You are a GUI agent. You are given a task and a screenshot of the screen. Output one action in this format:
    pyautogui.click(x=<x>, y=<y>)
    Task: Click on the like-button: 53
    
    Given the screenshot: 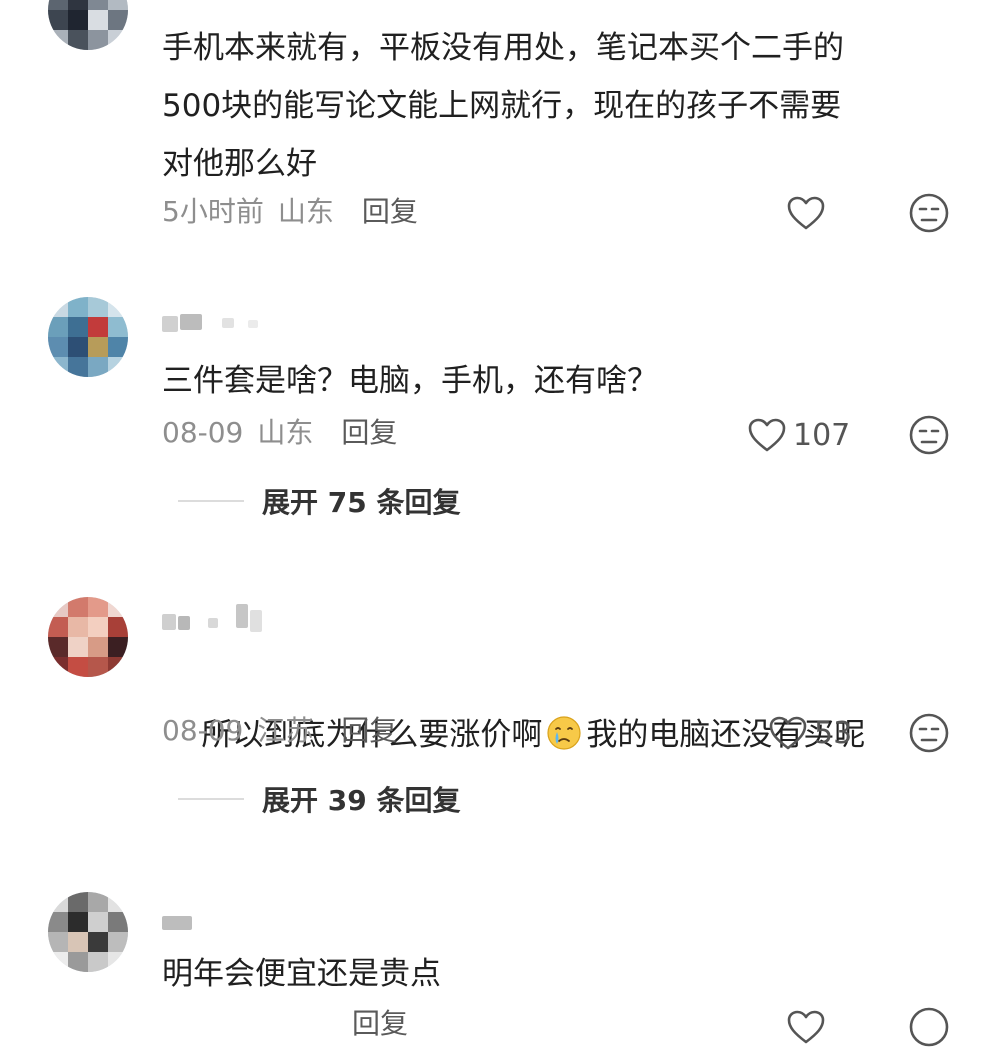 What is the action you would take?
    pyautogui.click(x=810, y=733)
    